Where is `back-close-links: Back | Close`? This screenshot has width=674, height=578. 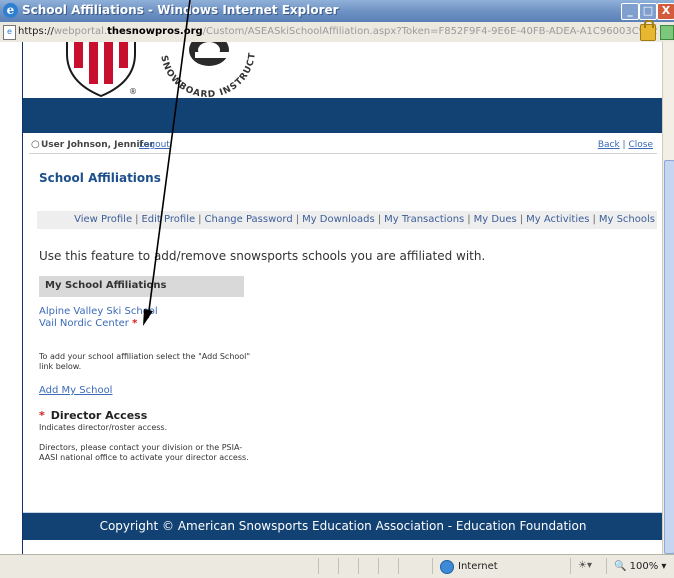 back-close-links: Back | Close is located at coordinates (625, 145).